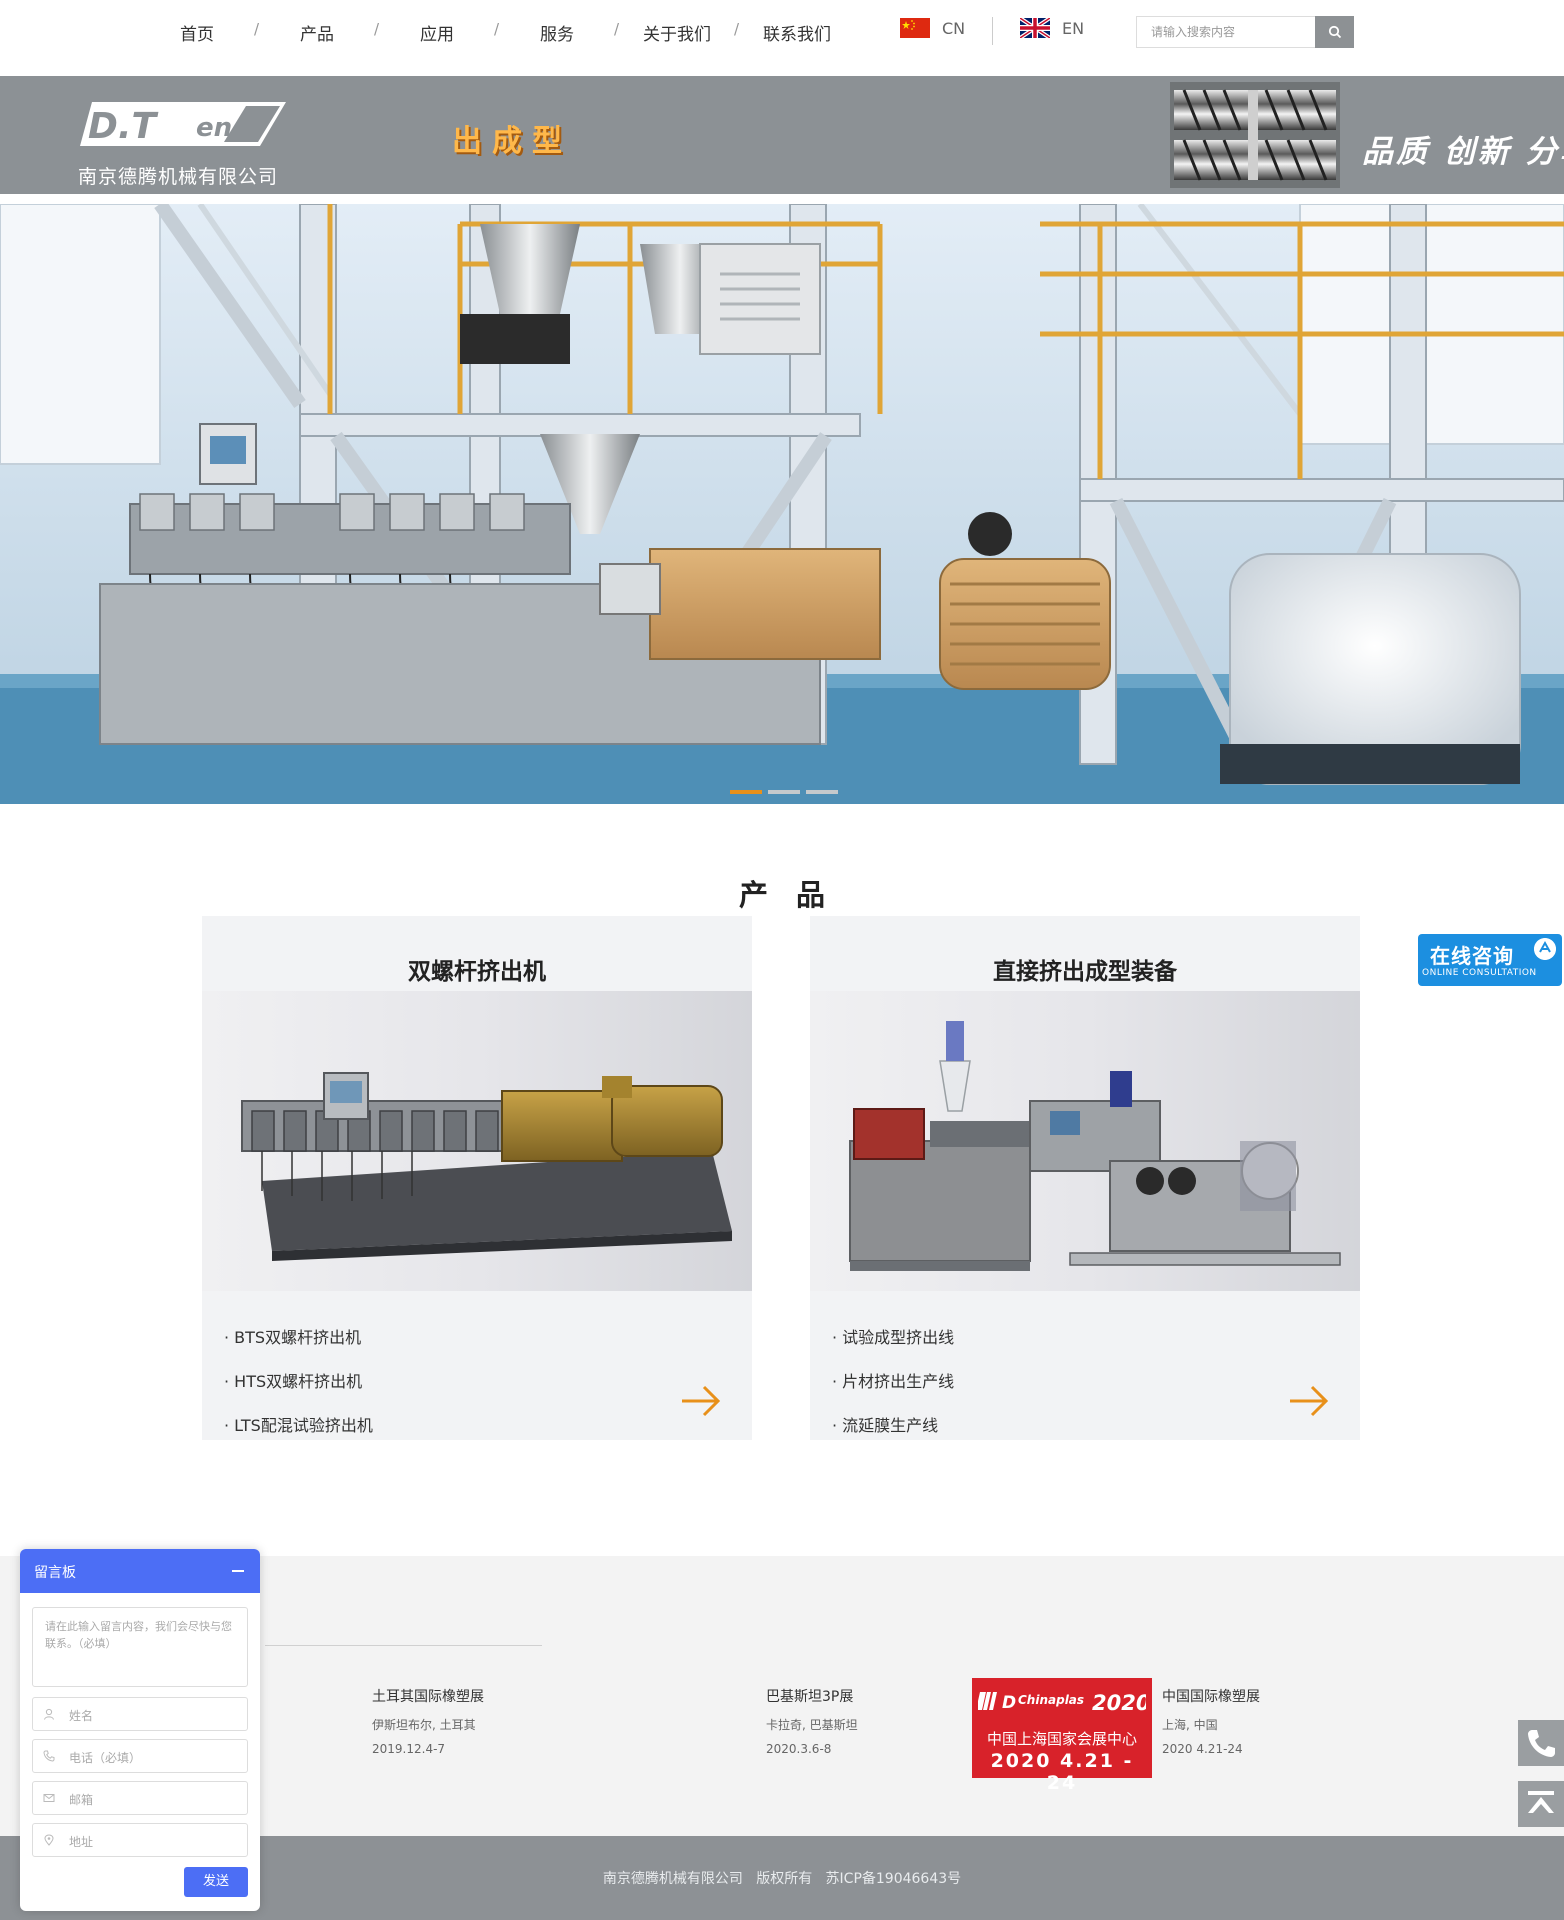  I want to click on exhibition-location: 伊斯坦布尔, 土耳其, so click(424, 1725).